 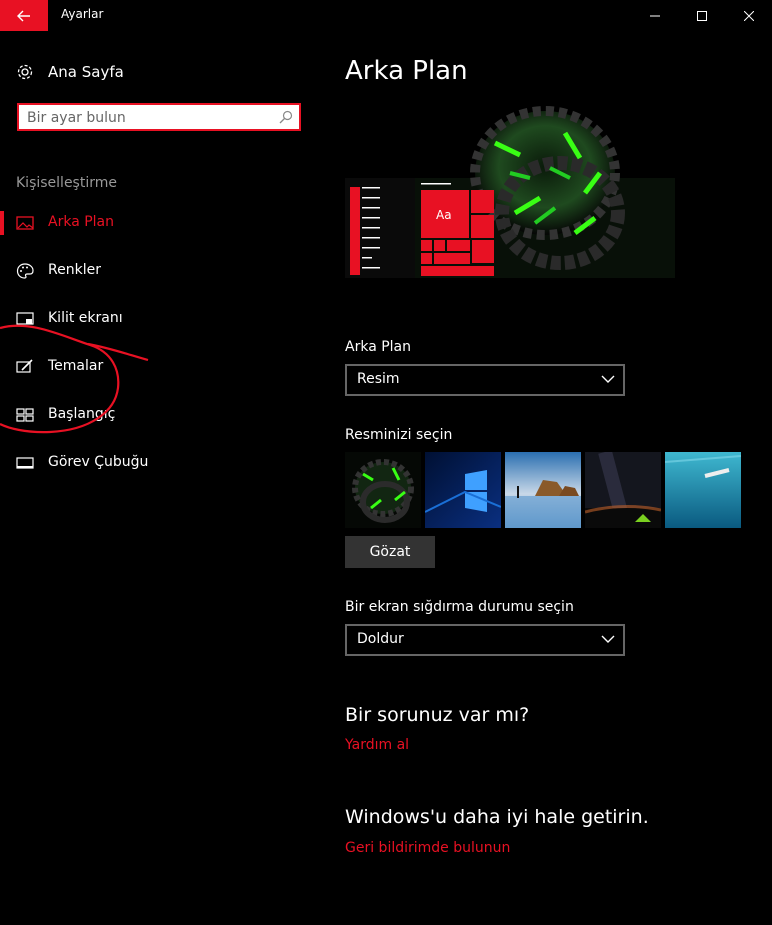 What do you see at coordinates (150, 415) in the screenshot?
I see `sidebar-item-start: Başlangıç` at bounding box center [150, 415].